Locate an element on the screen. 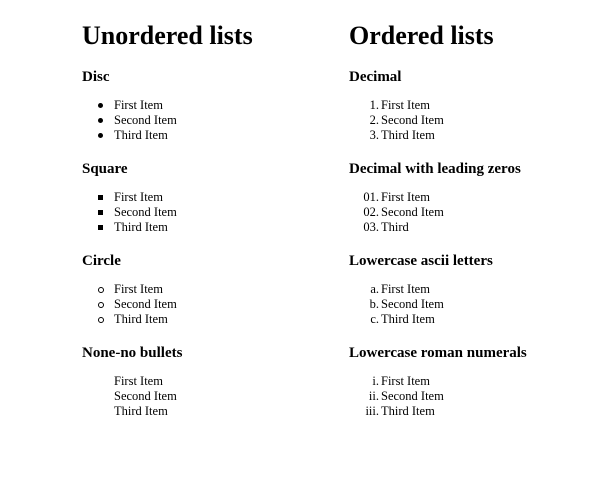 The width and height of the screenshot is (596, 492). no-bullet-list: First Item Second Item Third Item is located at coordinates (129, 396).